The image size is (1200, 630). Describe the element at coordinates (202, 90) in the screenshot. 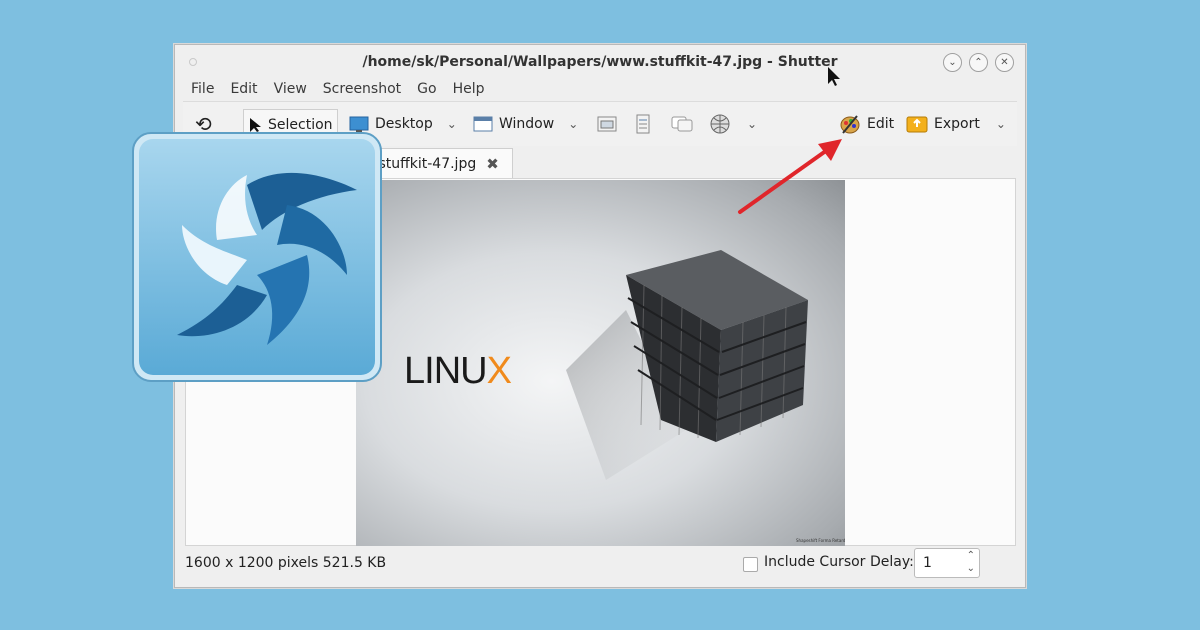

I see `menu-file: File` at that location.